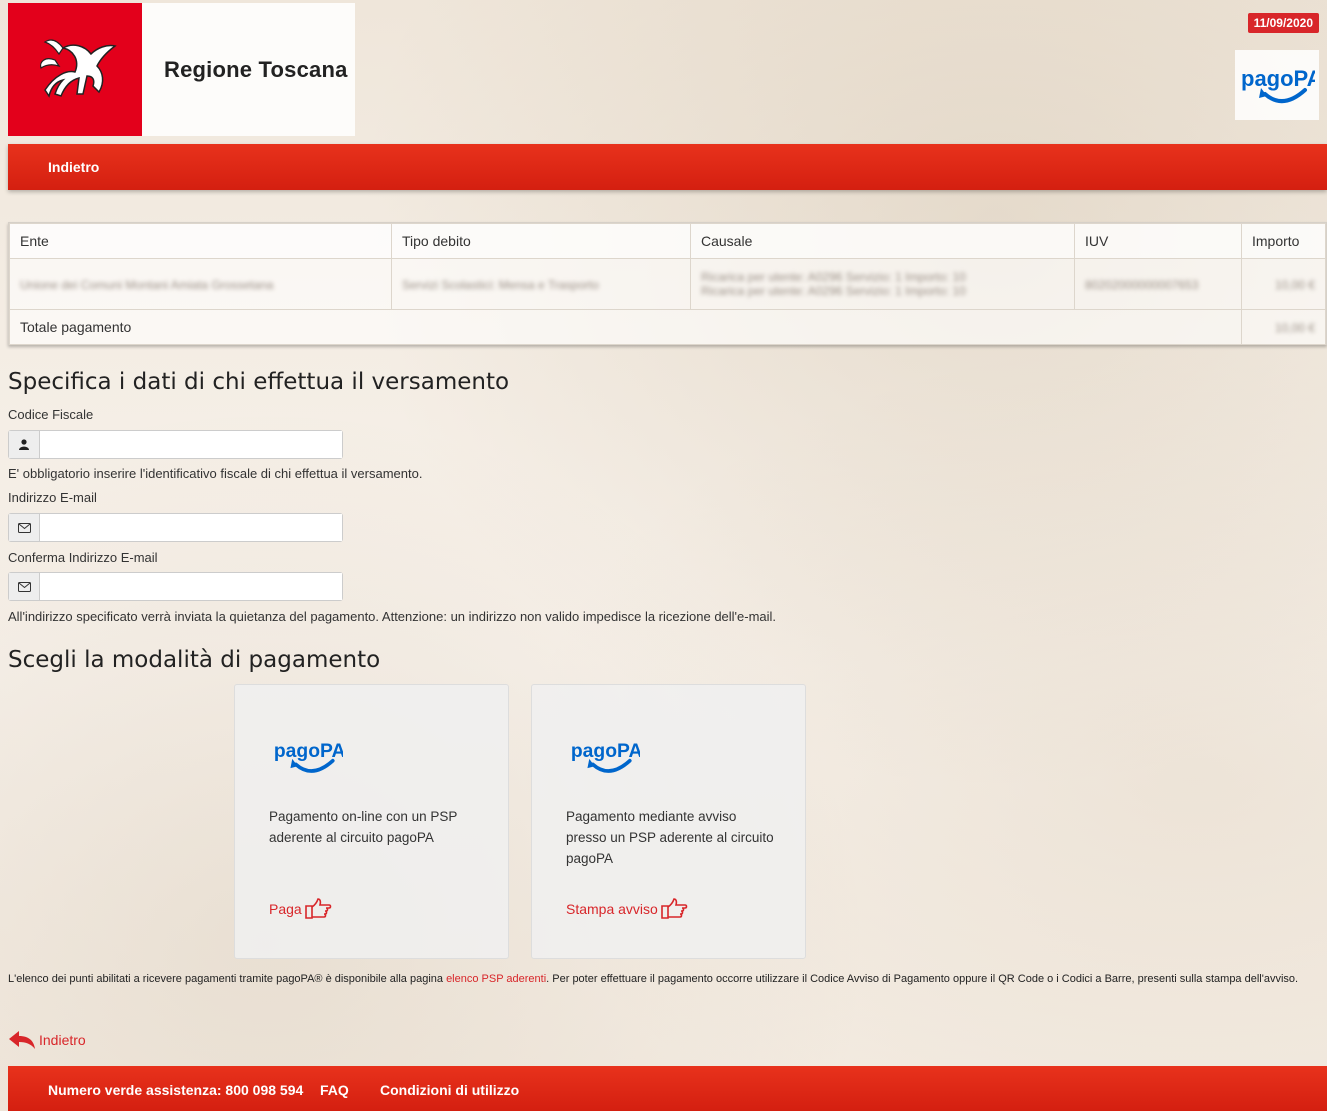  I want to click on codice-fiscale-input, so click(191, 444).